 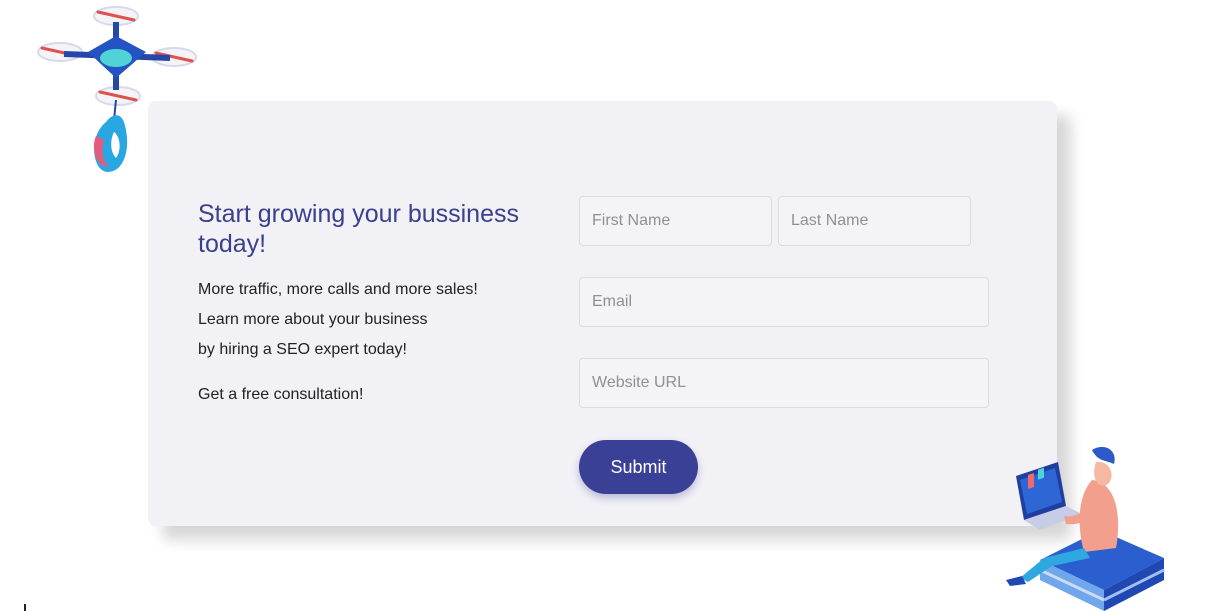 What do you see at coordinates (338, 289) in the screenshot?
I see `intro-line: More traffic, more calls and more sales!` at bounding box center [338, 289].